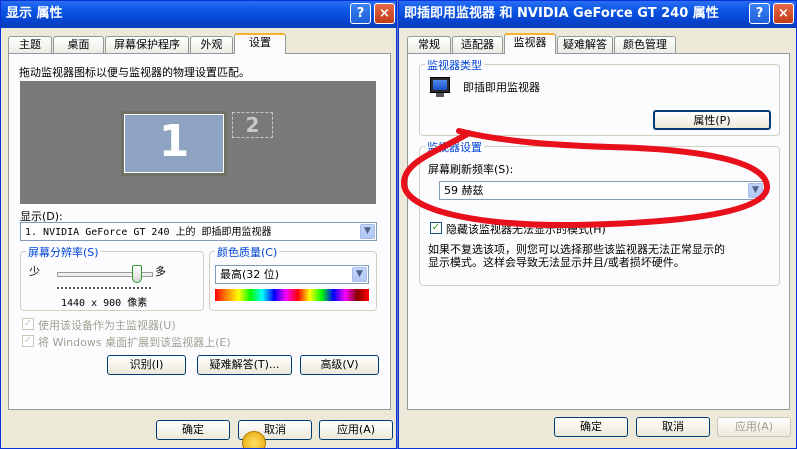 This screenshot has width=797, height=449. Describe the element at coordinates (146, 365) in the screenshot. I see `identify-button: 识别(I)` at that location.